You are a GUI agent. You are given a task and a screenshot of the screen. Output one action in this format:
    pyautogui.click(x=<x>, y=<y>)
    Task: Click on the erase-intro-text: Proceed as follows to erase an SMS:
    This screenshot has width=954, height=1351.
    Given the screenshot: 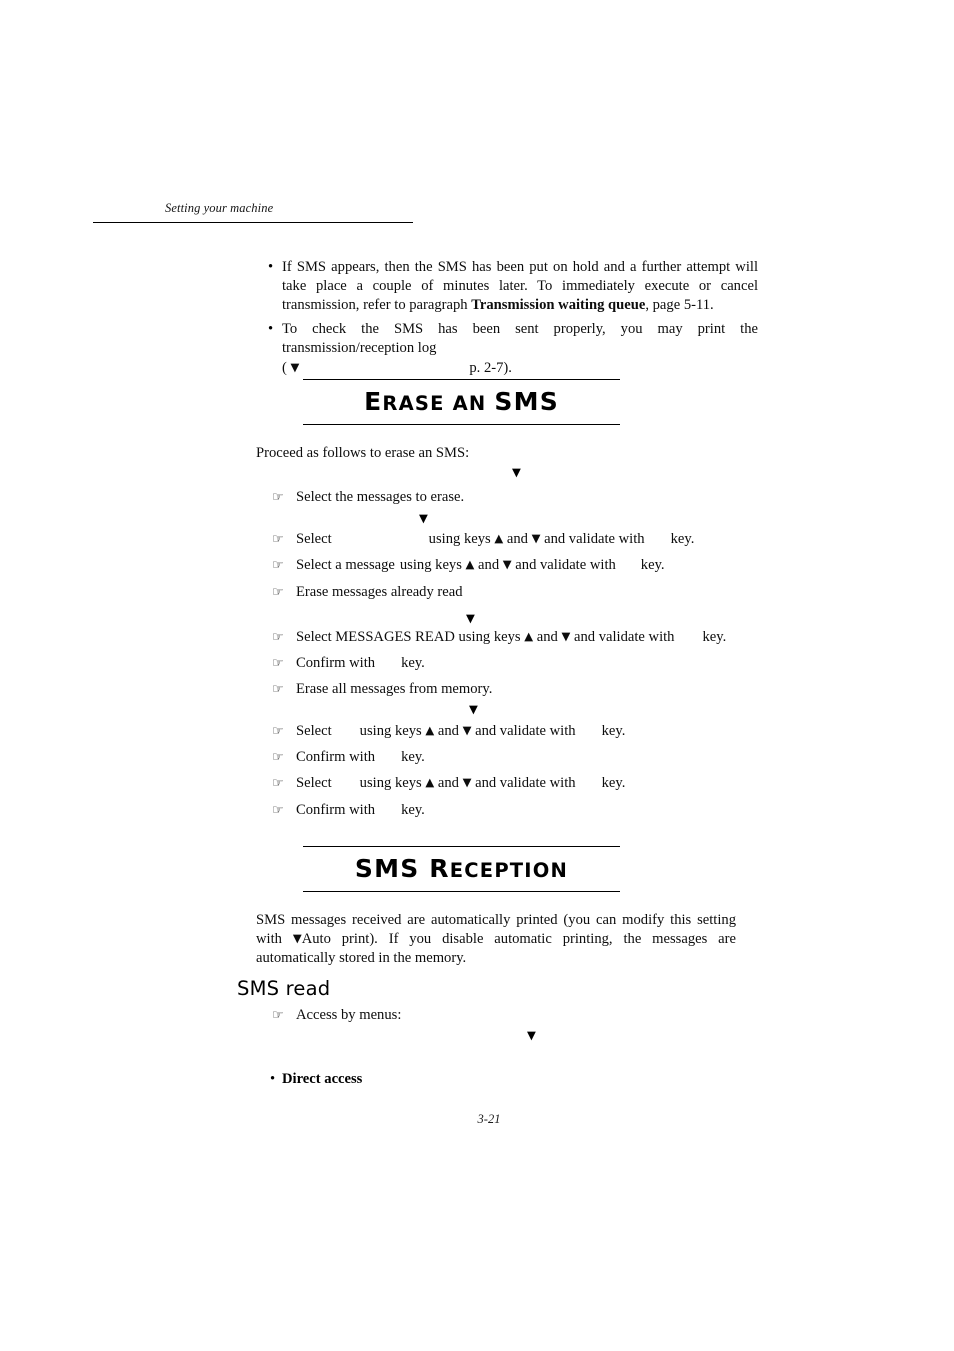 What is the action you would take?
    pyautogui.click(x=363, y=453)
    